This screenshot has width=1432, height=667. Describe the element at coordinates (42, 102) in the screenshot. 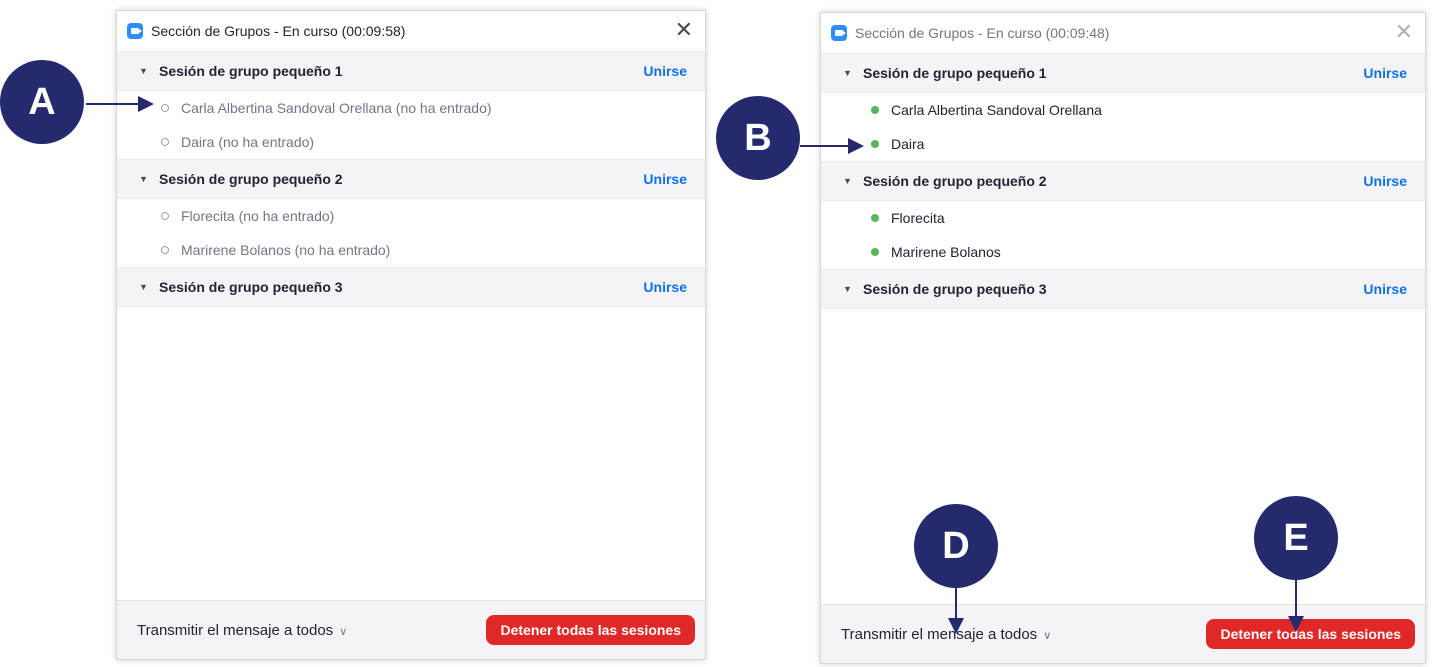

I see `badge-a: A` at that location.